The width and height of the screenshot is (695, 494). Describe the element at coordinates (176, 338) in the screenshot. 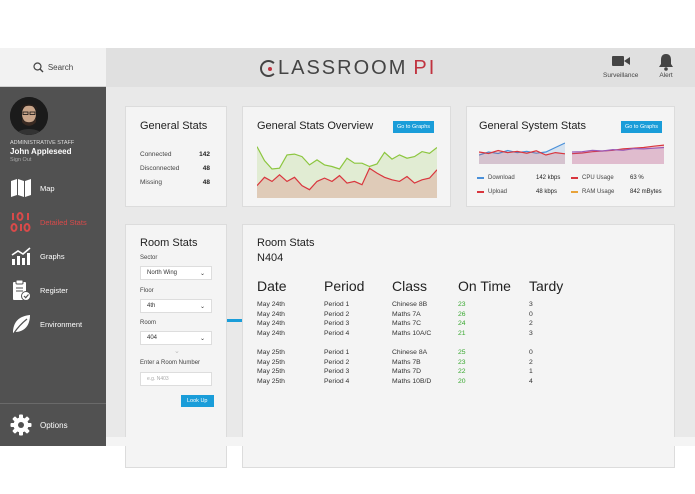

I see `room-select: 404 ⌄` at that location.